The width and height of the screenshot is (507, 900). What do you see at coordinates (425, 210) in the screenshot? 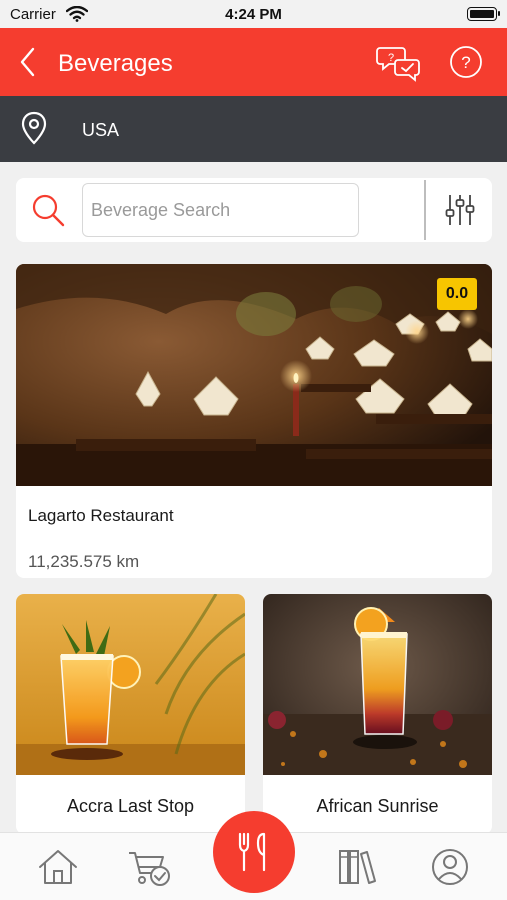
I see `divider` at bounding box center [425, 210].